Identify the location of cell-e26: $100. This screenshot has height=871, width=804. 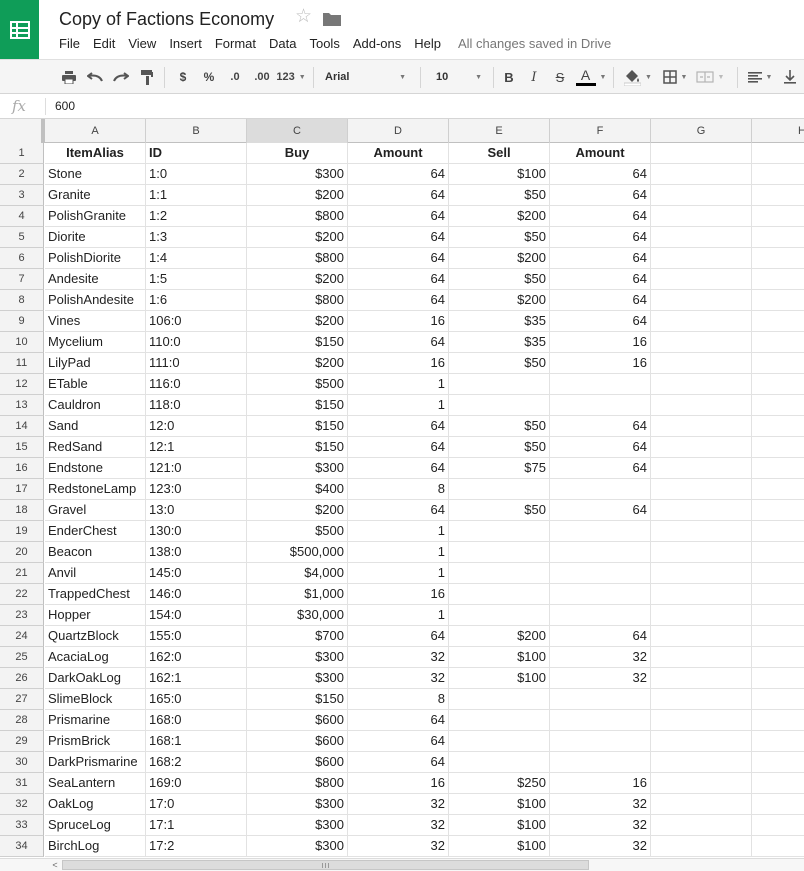
(499, 678).